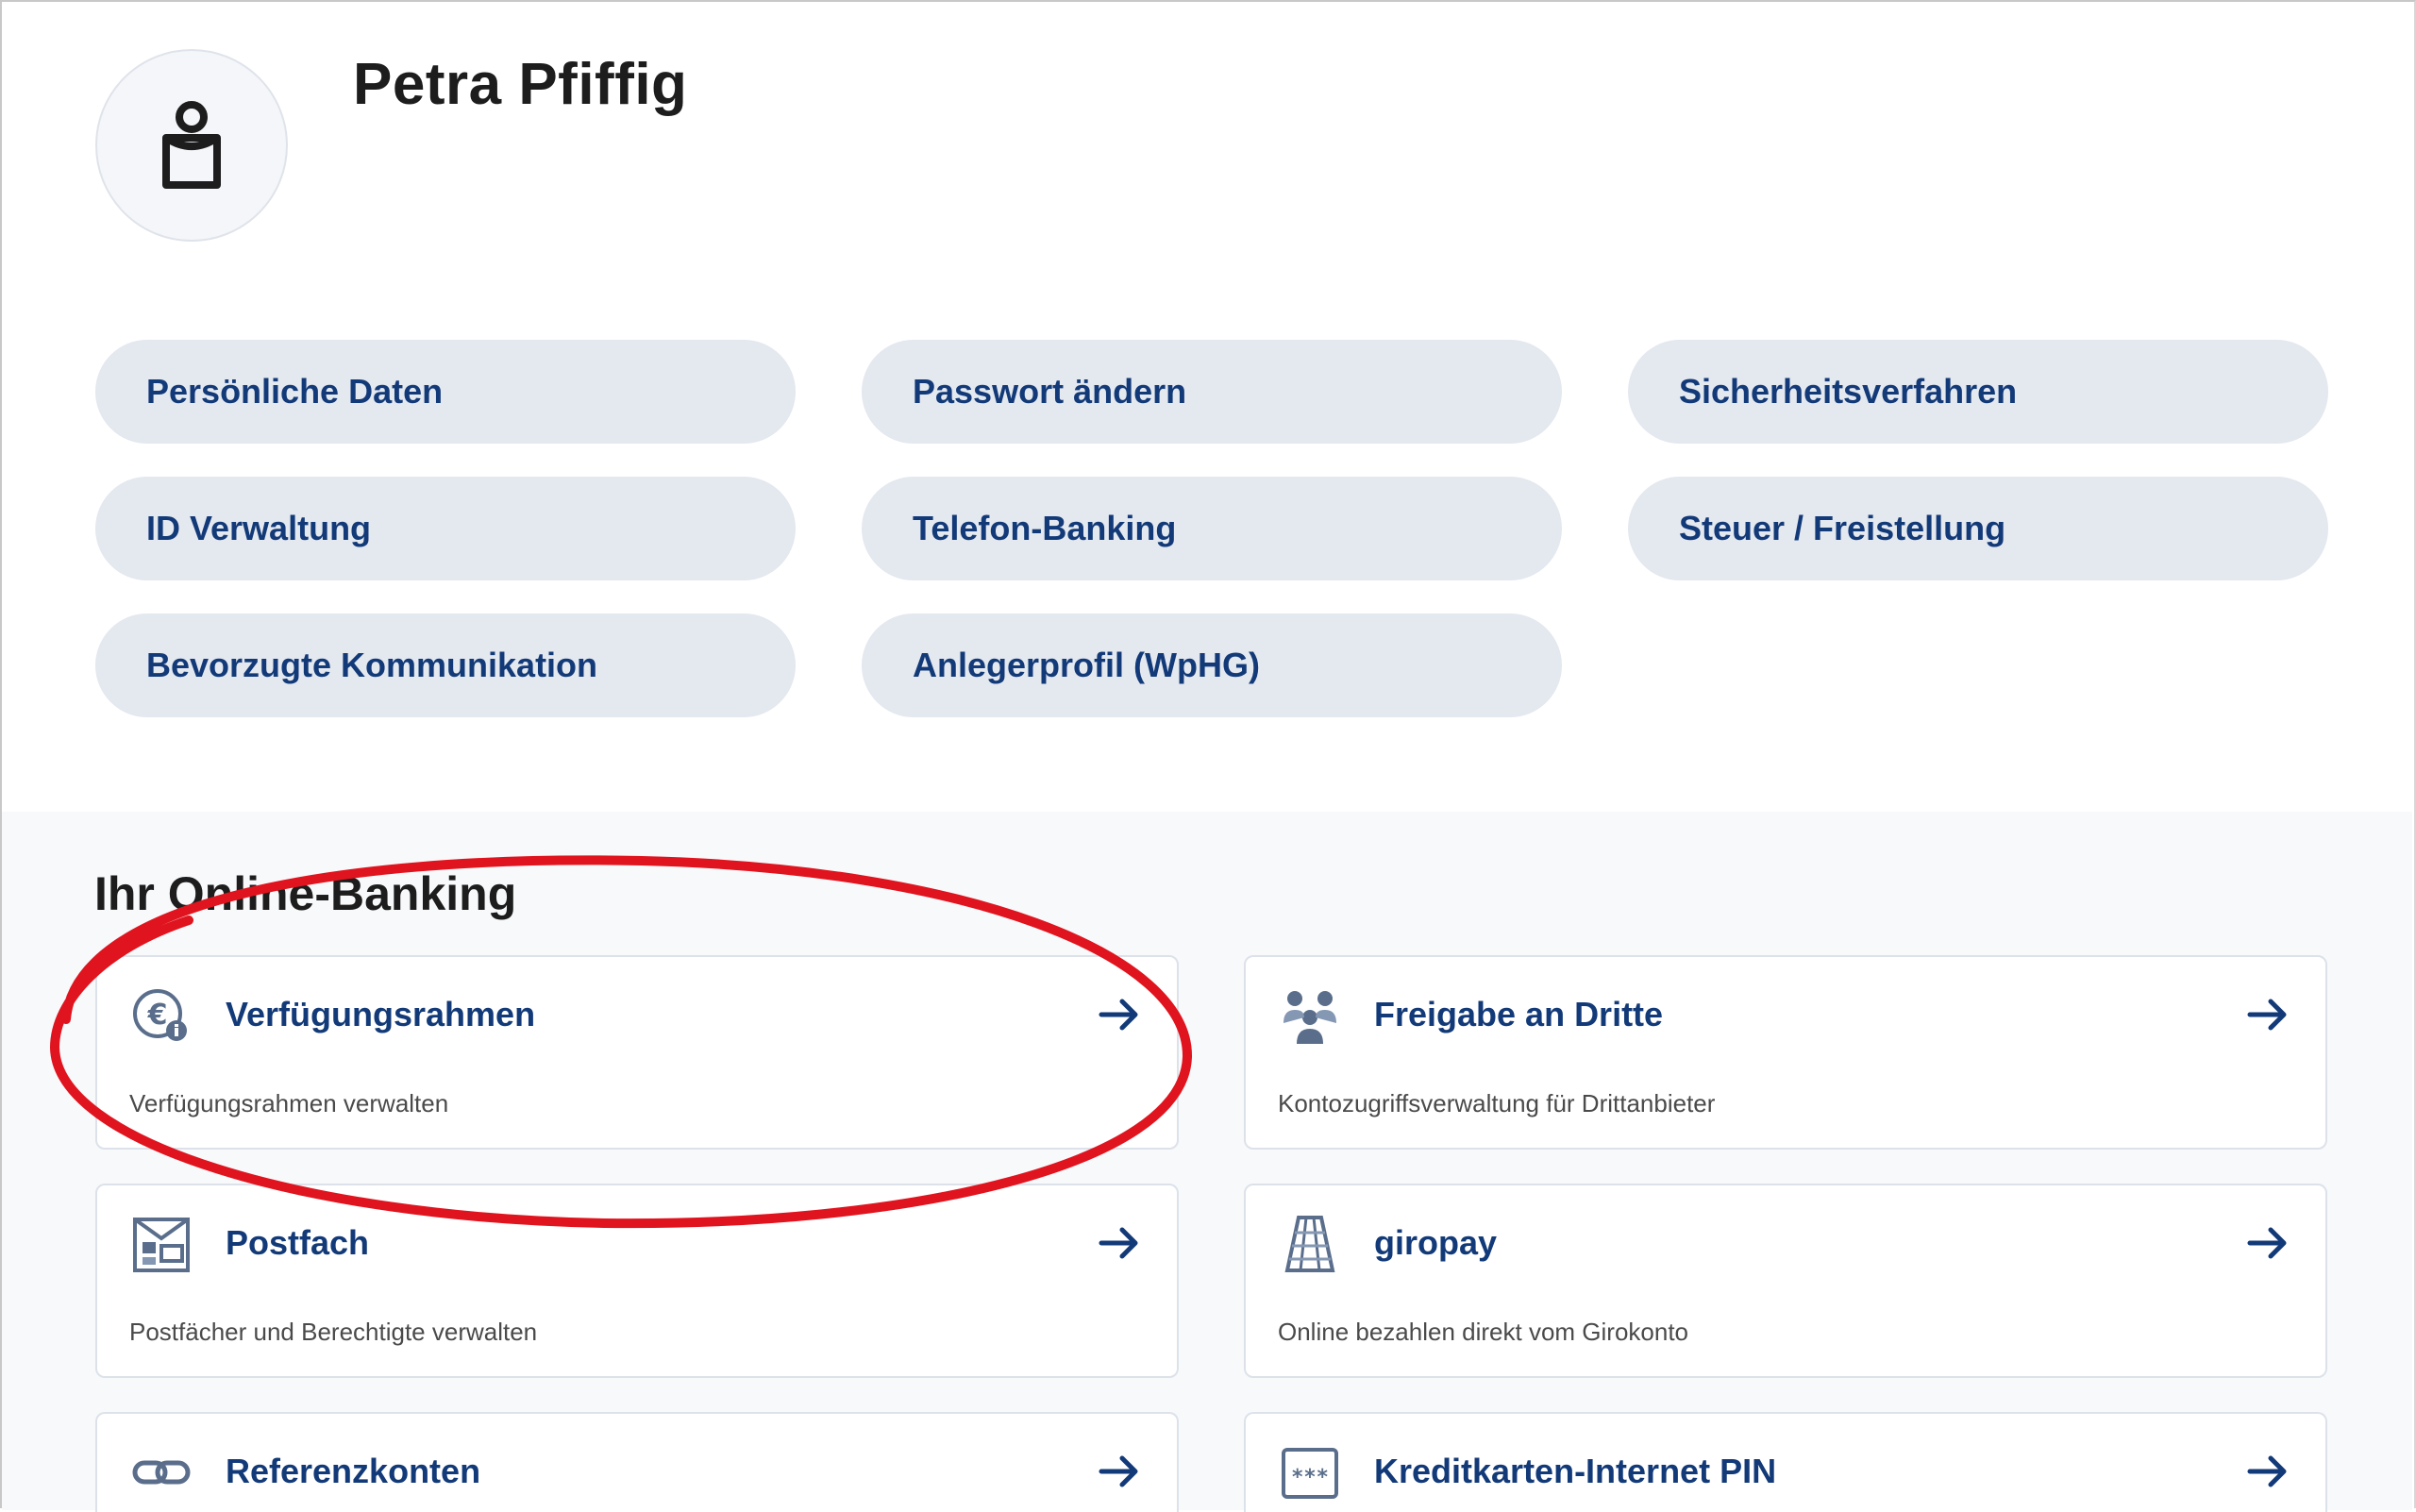  I want to click on mailbox-icon, so click(162, 1244).